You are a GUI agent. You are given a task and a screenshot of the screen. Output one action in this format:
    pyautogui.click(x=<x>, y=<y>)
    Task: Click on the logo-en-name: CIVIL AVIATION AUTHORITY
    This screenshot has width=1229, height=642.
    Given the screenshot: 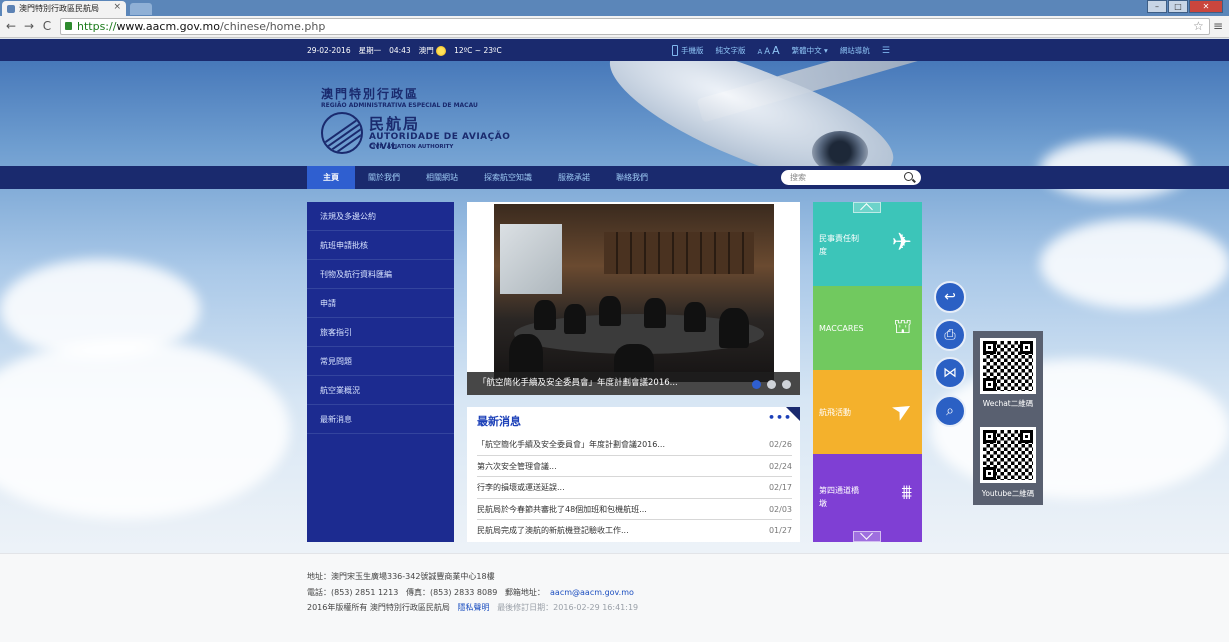 What is the action you would take?
    pyautogui.click(x=411, y=147)
    